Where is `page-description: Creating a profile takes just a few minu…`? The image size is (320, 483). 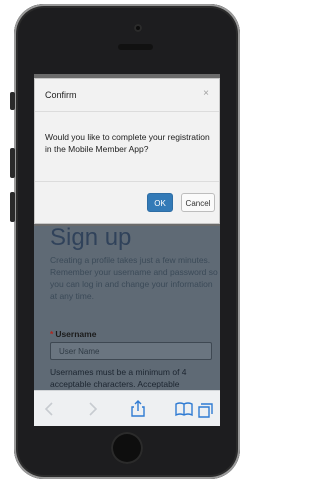 page-description: Creating a profile takes just a few minu… is located at coordinates (134, 278).